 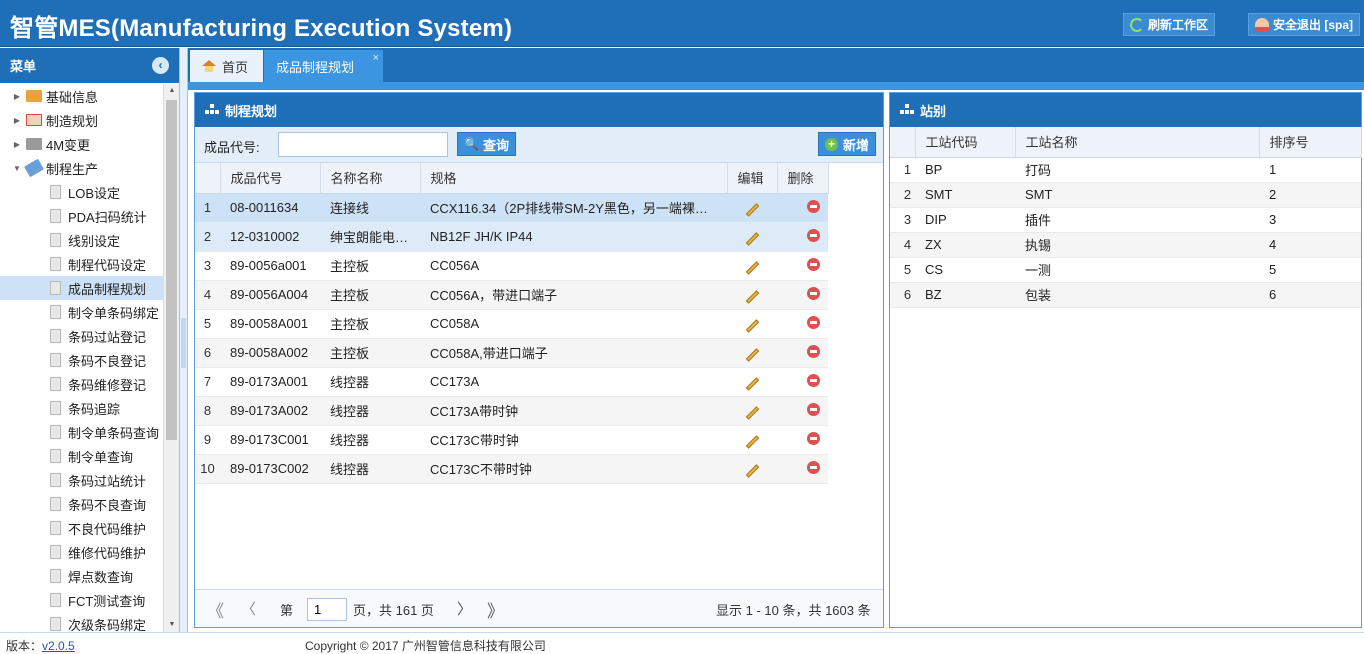 What do you see at coordinates (511, 266) in the screenshot?
I see `table-row: 3 89-0056a001 主控板 CC056A` at bounding box center [511, 266].